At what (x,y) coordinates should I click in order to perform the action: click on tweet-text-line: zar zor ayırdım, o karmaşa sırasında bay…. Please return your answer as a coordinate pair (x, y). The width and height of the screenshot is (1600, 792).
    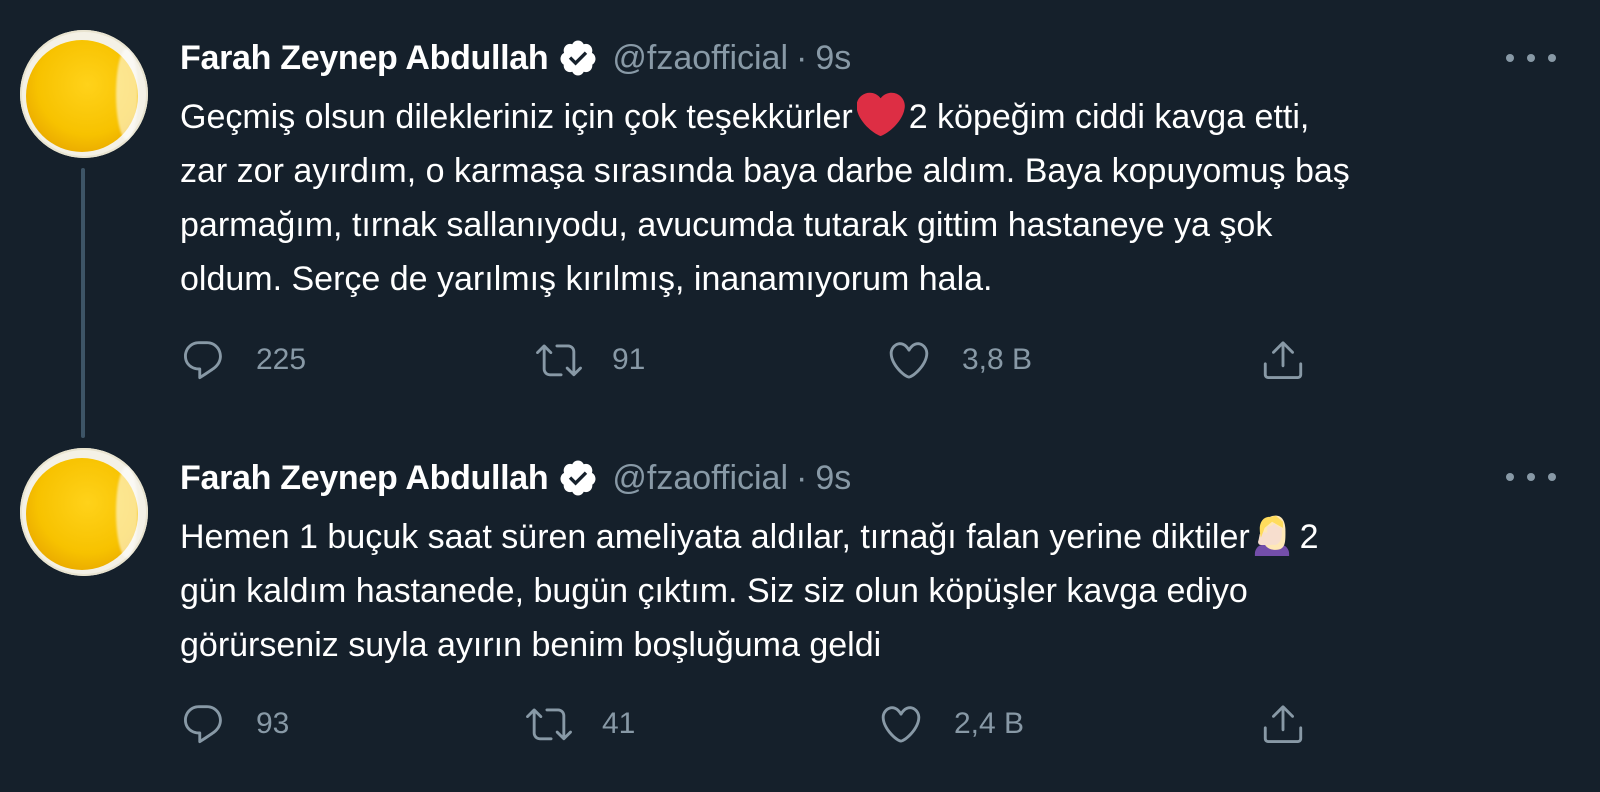
    Looking at the image, I should click on (765, 171).